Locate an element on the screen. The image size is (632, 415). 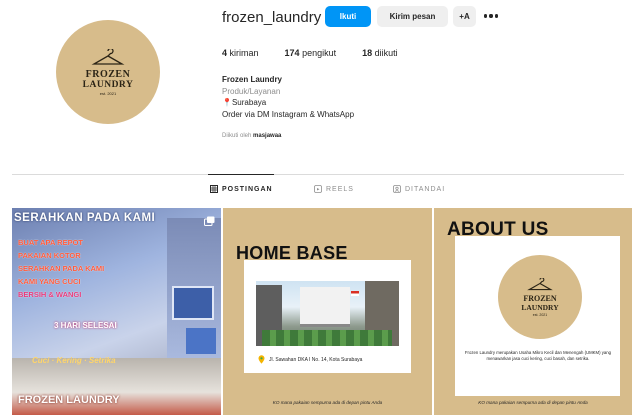
avatar-logo-line2: LAUNDRY is located at coordinates (108, 84).